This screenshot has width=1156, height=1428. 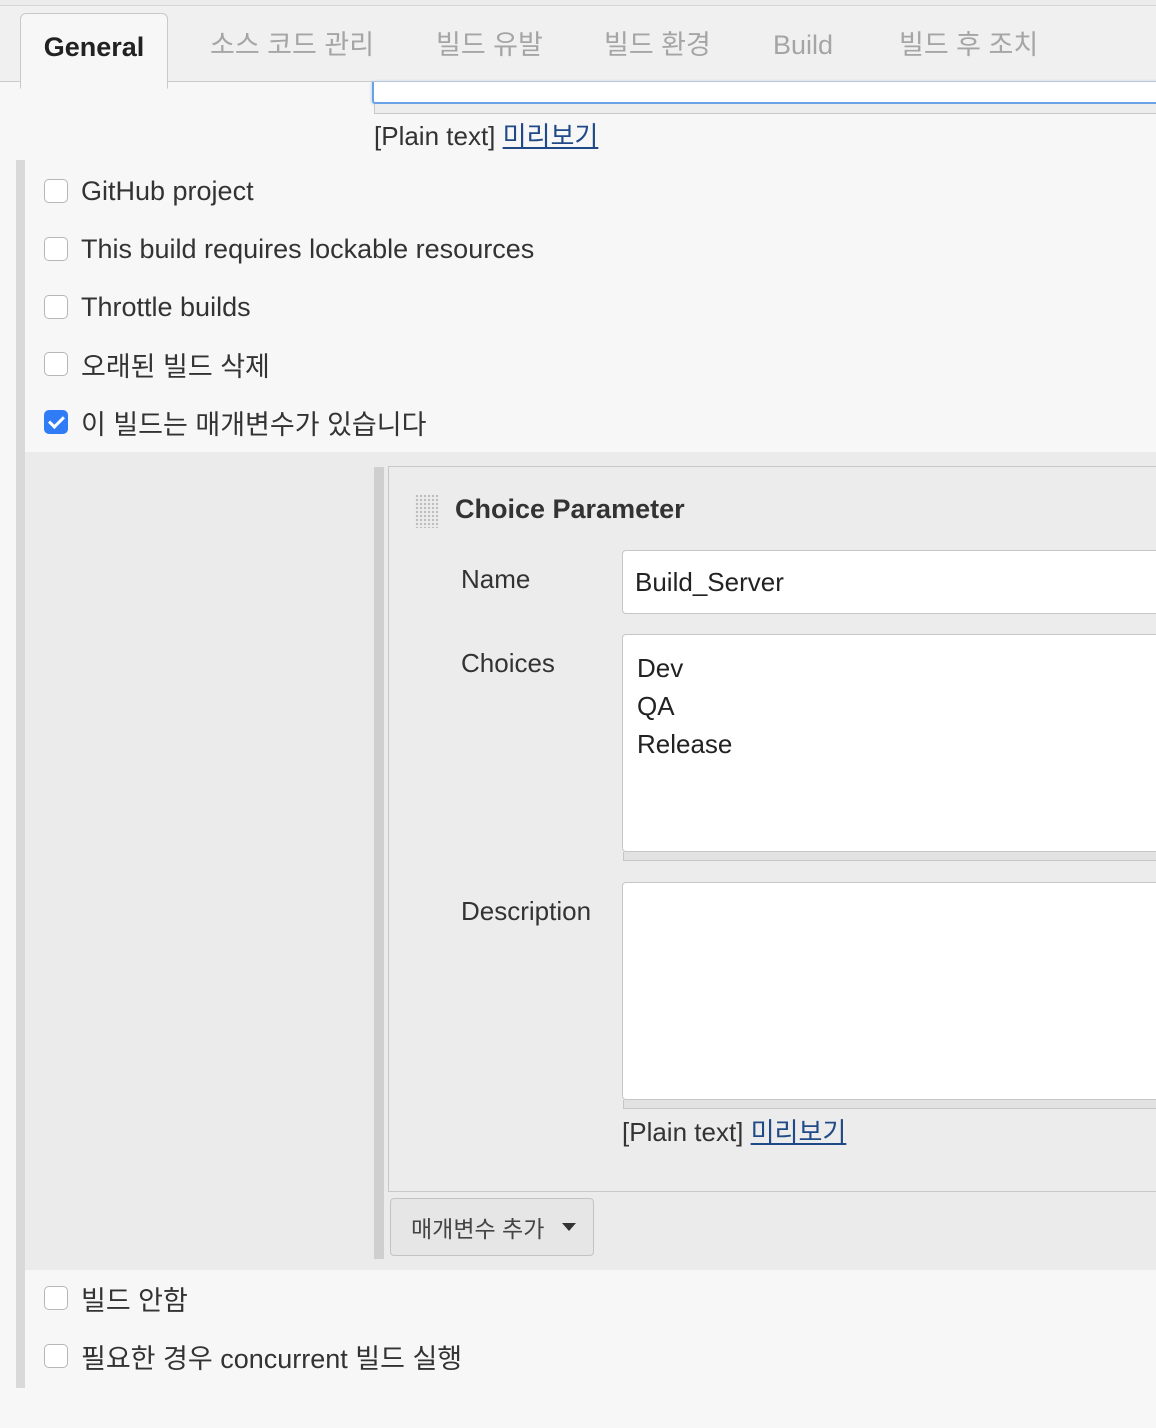 I want to click on tab-build: Build, so click(x=803, y=44).